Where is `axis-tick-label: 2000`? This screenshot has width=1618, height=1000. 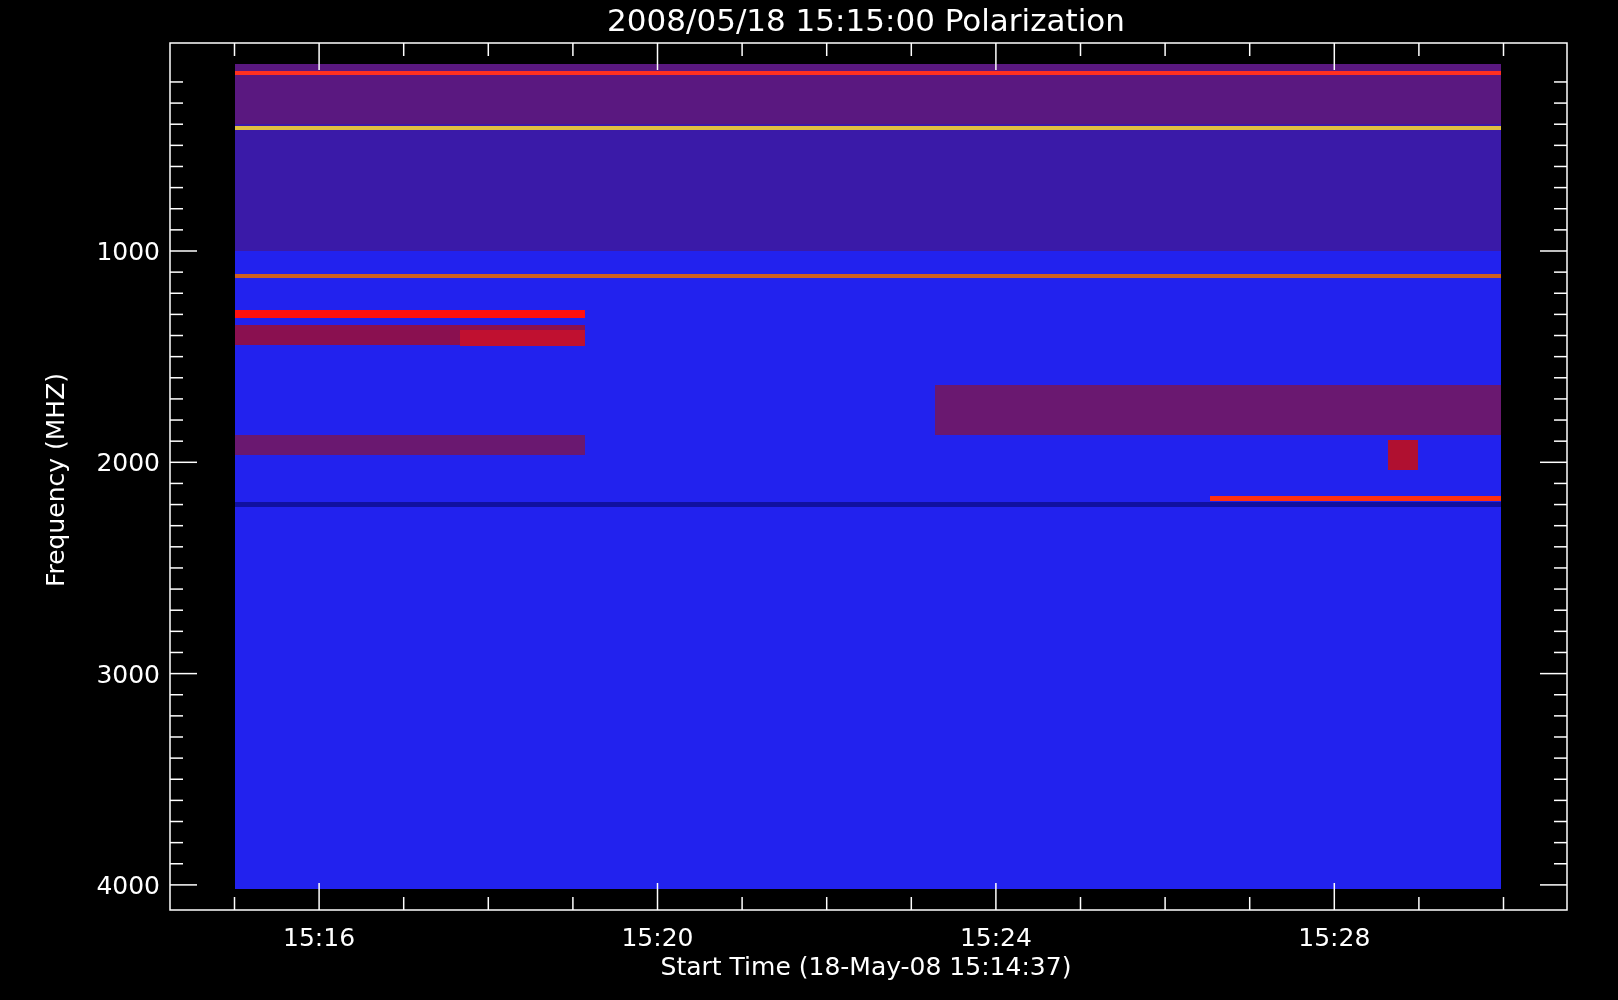 axis-tick-label: 2000 is located at coordinates (128, 463).